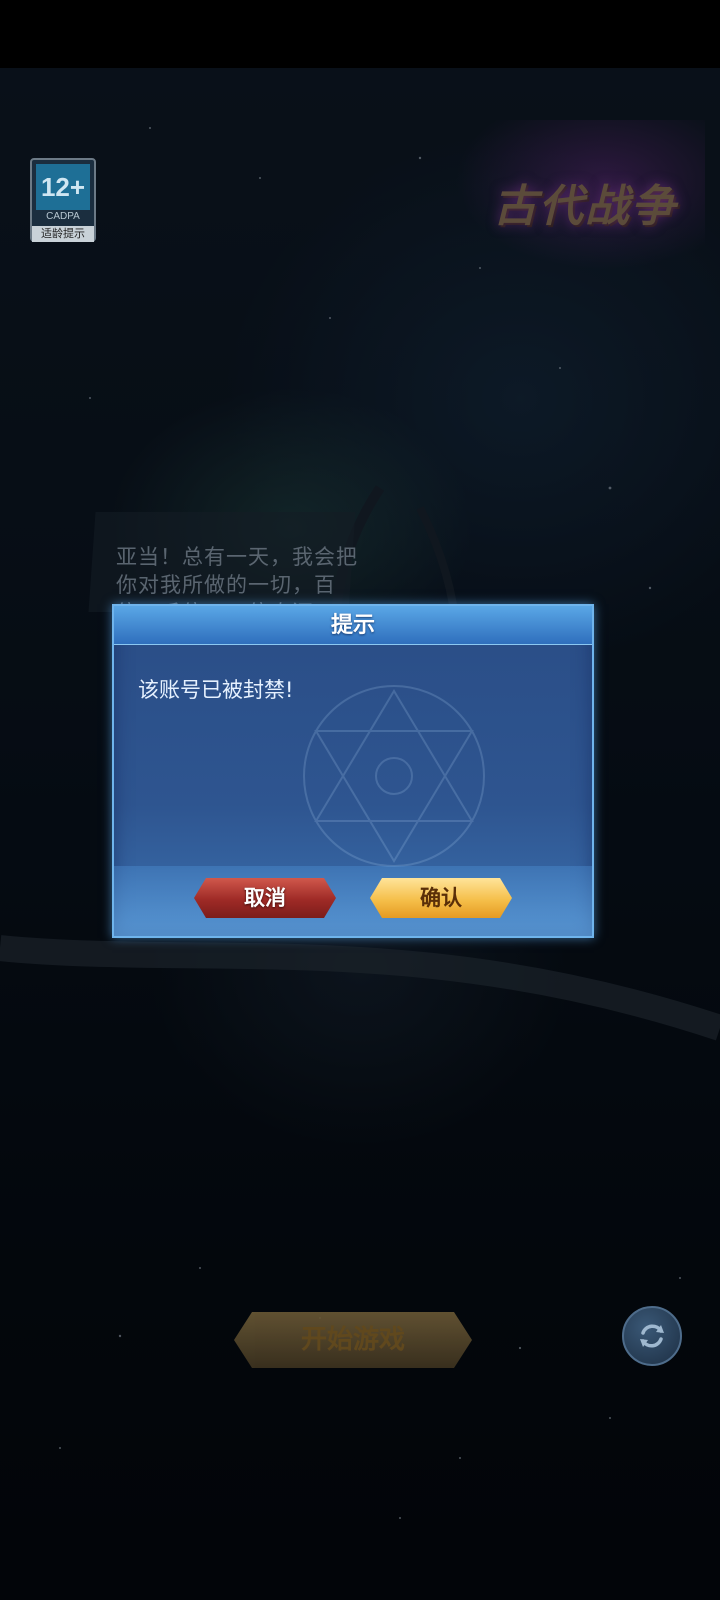 The image size is (720, 1600). I want to click on refresh-button, so click(652, 1336).